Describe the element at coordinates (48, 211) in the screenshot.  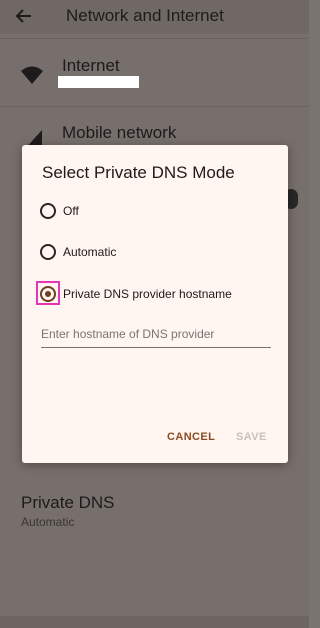
I see `radio-off` at that location.